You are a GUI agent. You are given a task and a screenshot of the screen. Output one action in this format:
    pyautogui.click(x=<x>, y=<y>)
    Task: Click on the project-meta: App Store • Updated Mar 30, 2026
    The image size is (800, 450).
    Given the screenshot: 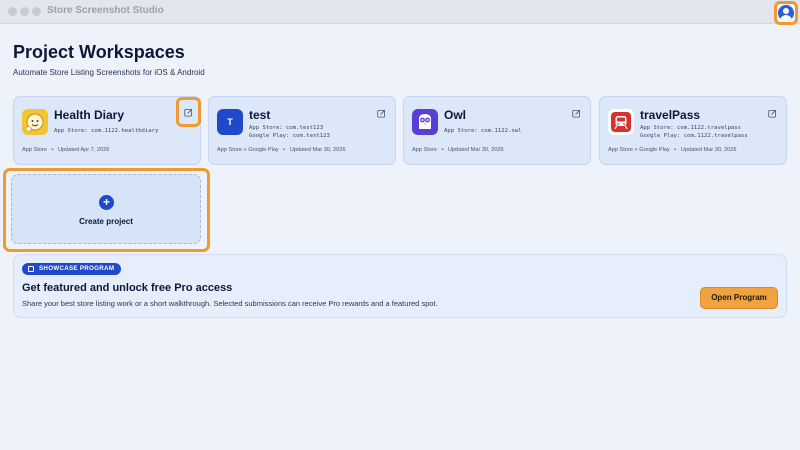 What is the action you would take?
    pyautogui.click(x=458, y=150)
    